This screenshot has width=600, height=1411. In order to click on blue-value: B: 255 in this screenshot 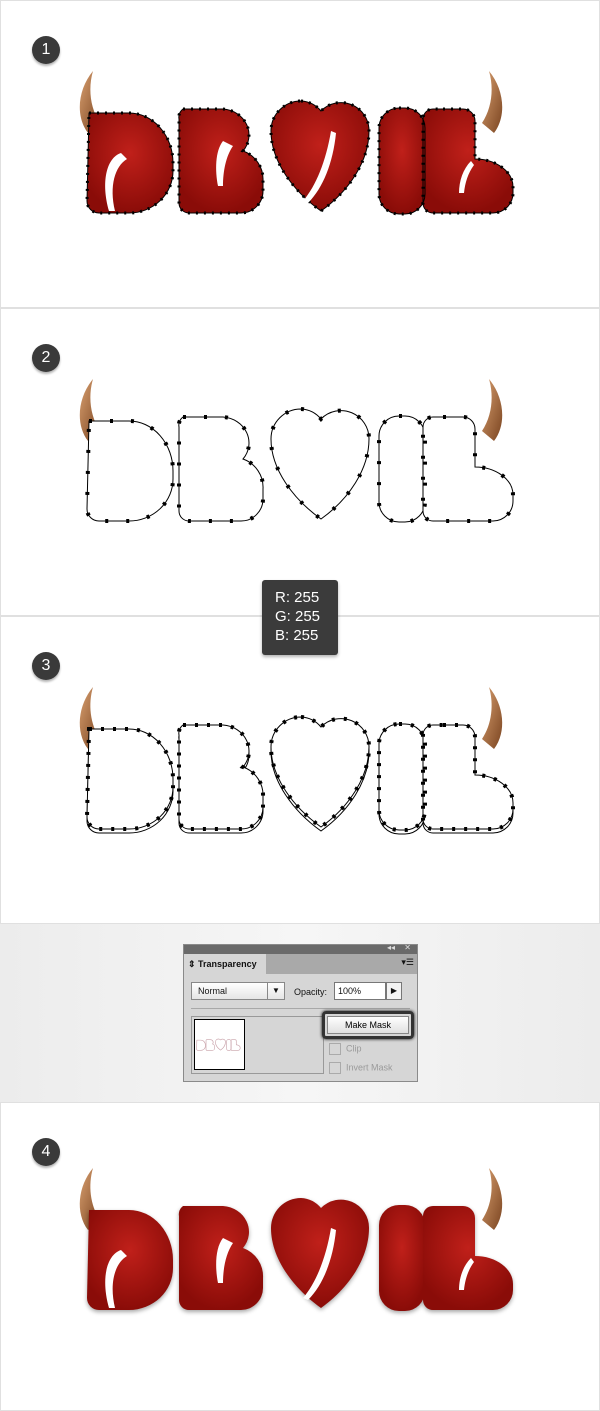, I will do `click(297, 635)`.